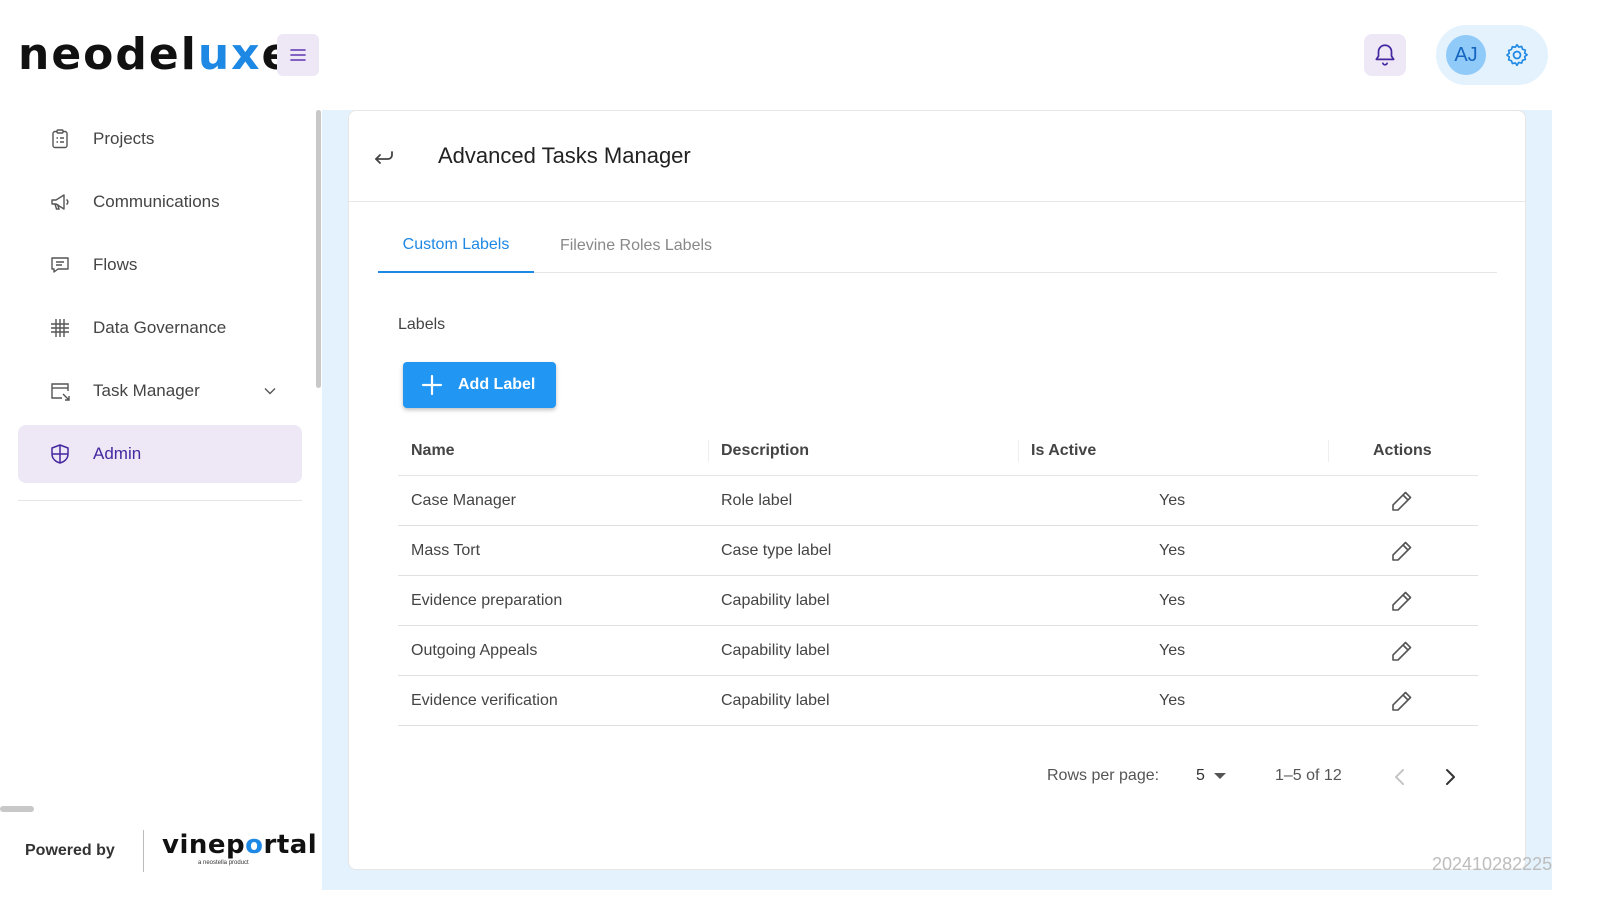 The height and width of the screenshot is (908, 1600). Describe the element at coordinates (800, 55) in the screenshot. I see `top-header: neodeluxeTM AJ` at that location.